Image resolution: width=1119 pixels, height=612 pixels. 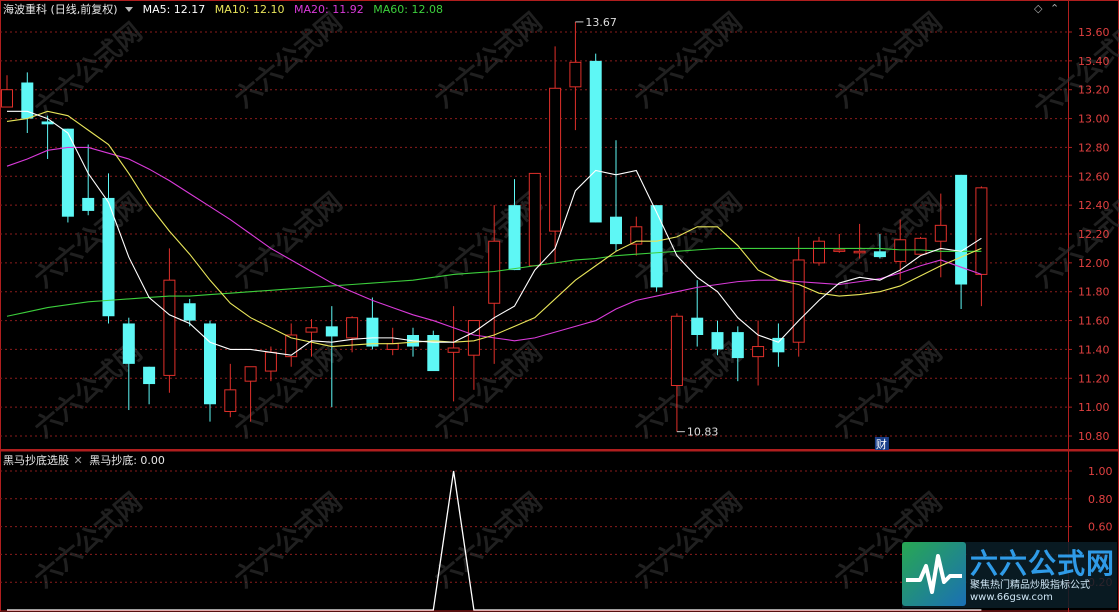 What do you see at coordinates (1094, 90) in the screenshot?
I see `price-tick-label: 13.20` at bounding box center [1094, 90].